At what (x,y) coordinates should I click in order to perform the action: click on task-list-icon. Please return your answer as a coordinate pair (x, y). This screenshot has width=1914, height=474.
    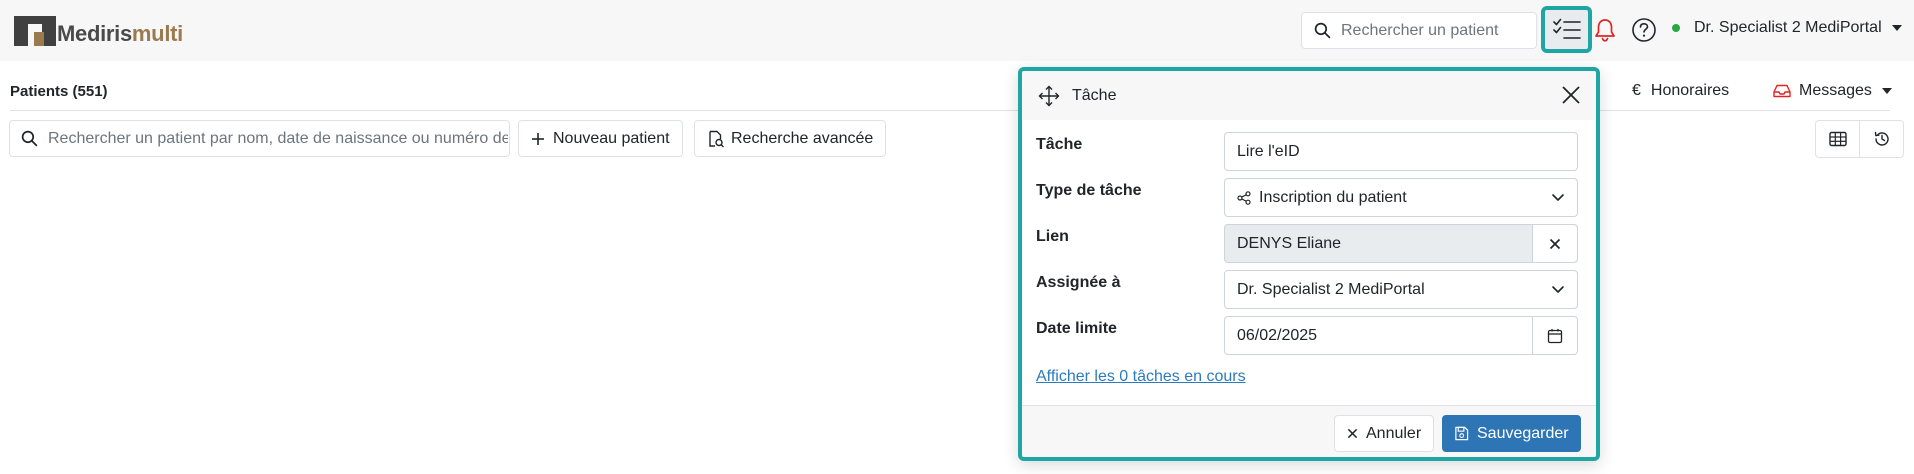
    Looking at the image, I should click on (1566, 30).